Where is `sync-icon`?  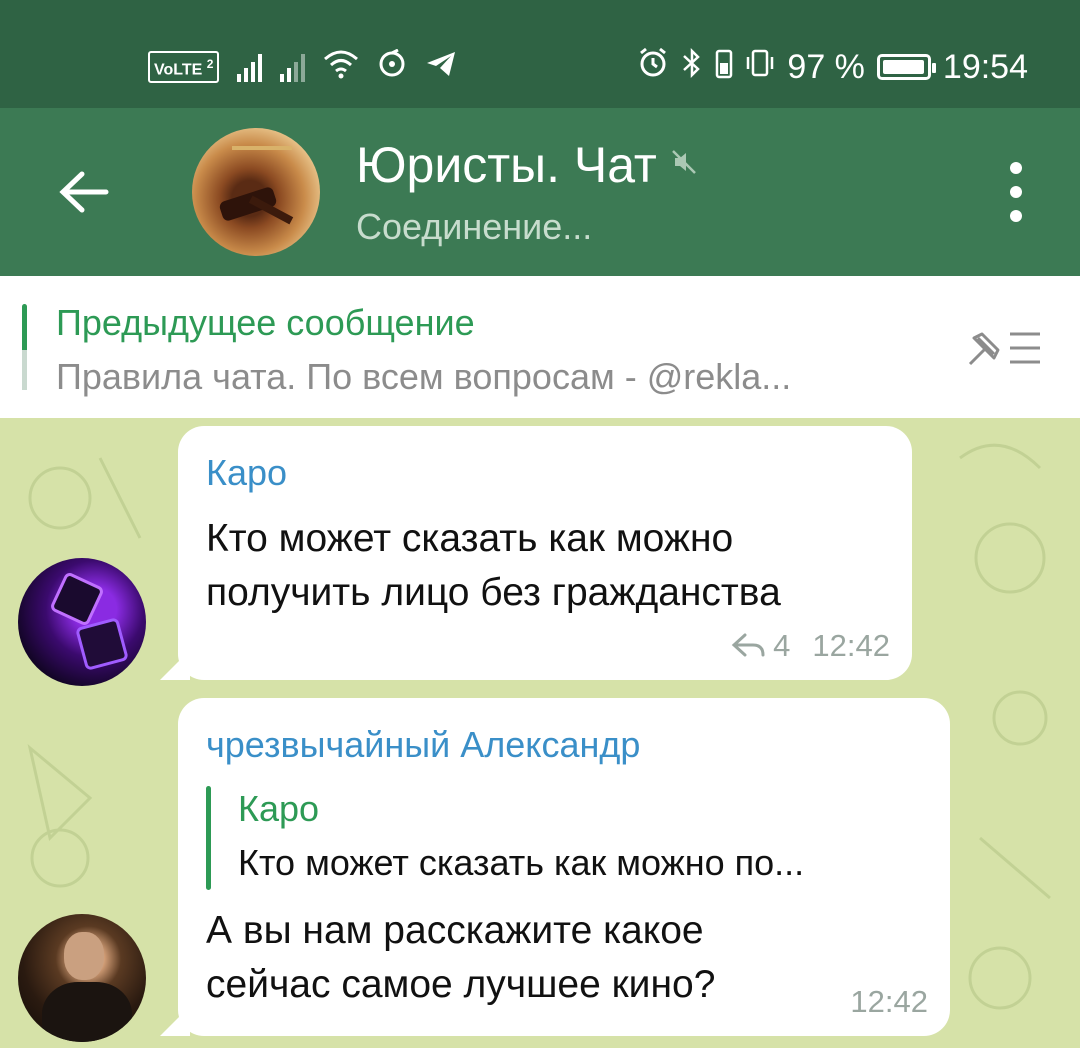 sync-icon is located at coordinates (392, 66).